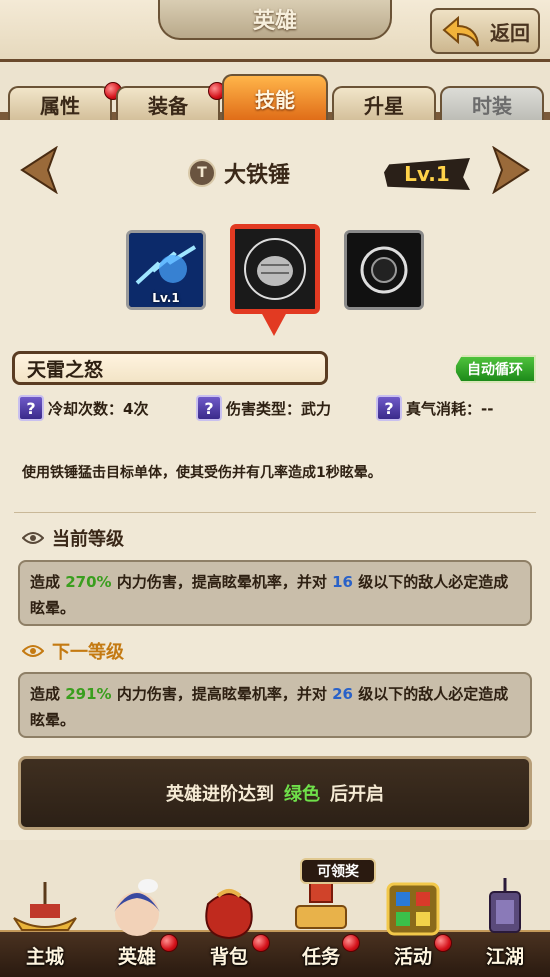  What do you see at coordinates (450, 408) in the screenshot?
I see `stat-text: 真气消耗：--` at bounding box center [450, 408].